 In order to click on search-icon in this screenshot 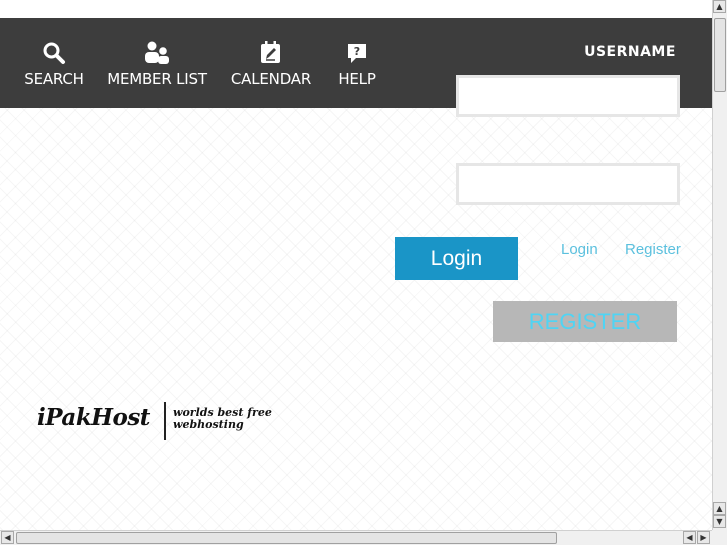, I will do `click(54, 53)`.